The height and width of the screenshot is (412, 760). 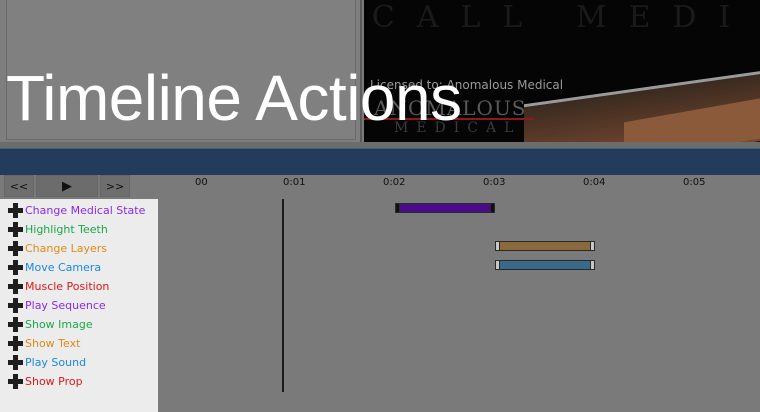 I want to click on action-item: Show Prop, so click(x=79, y=381).